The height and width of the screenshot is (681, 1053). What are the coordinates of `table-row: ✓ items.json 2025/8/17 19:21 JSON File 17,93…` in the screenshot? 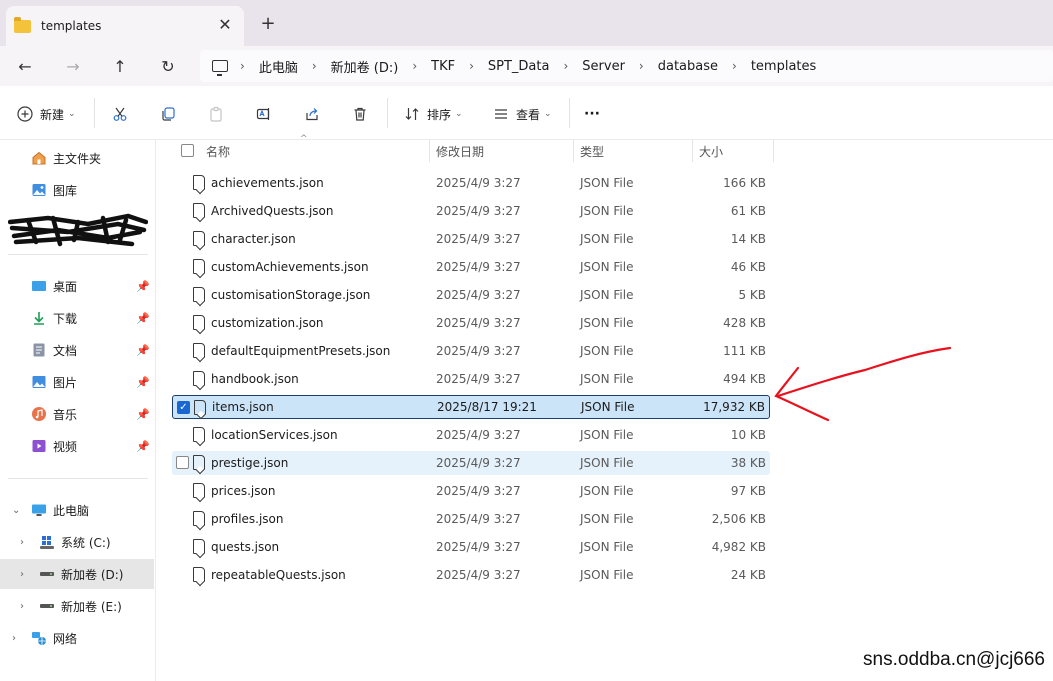 It's located at (471, 407).